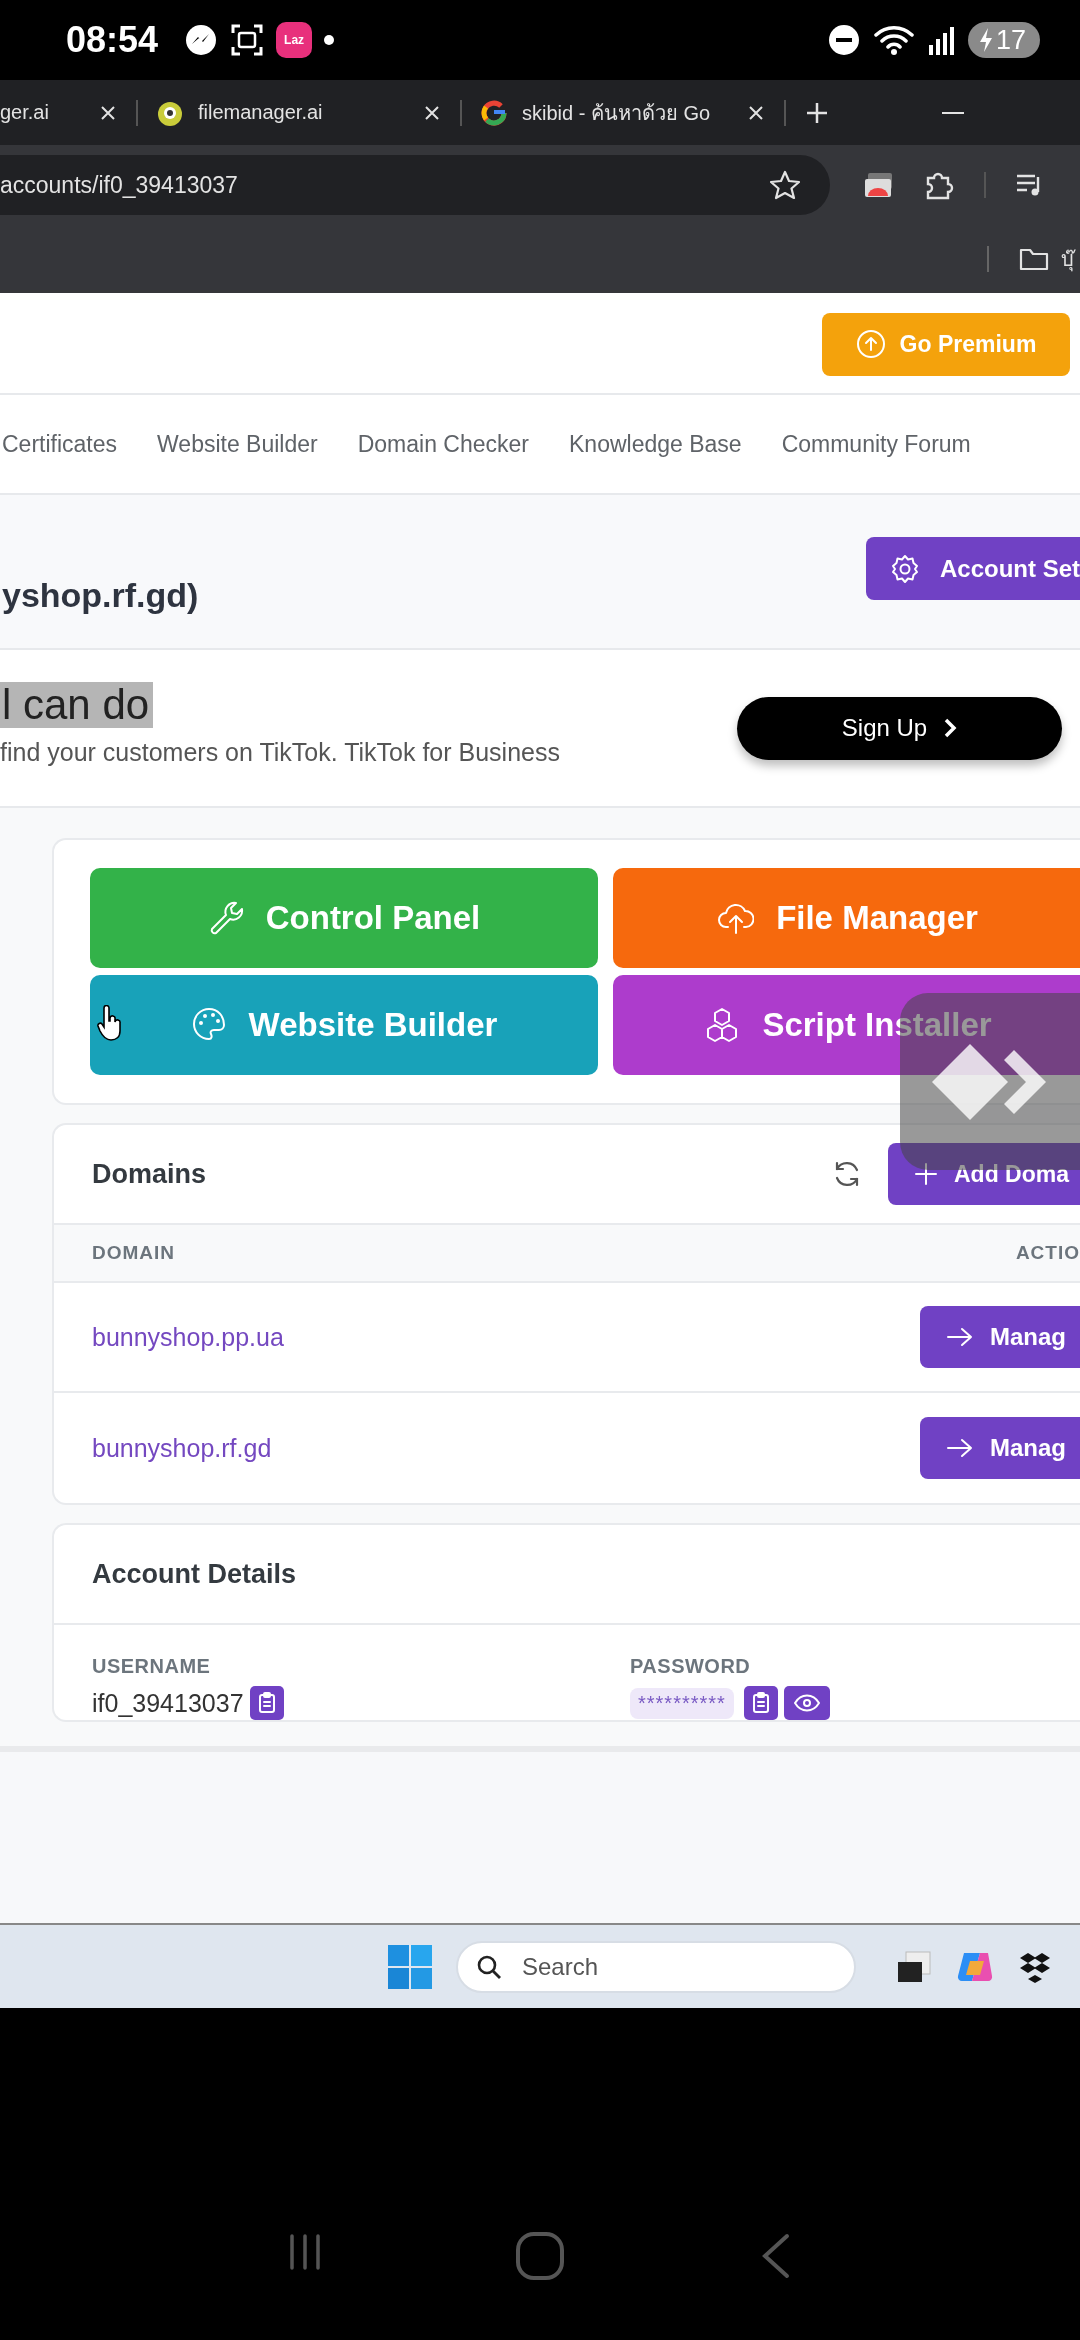 Image resolution: width=1080 pixels, height=2340 pixels. I want to click on bookmark-folder: บุ๊, so click(1067, 259).